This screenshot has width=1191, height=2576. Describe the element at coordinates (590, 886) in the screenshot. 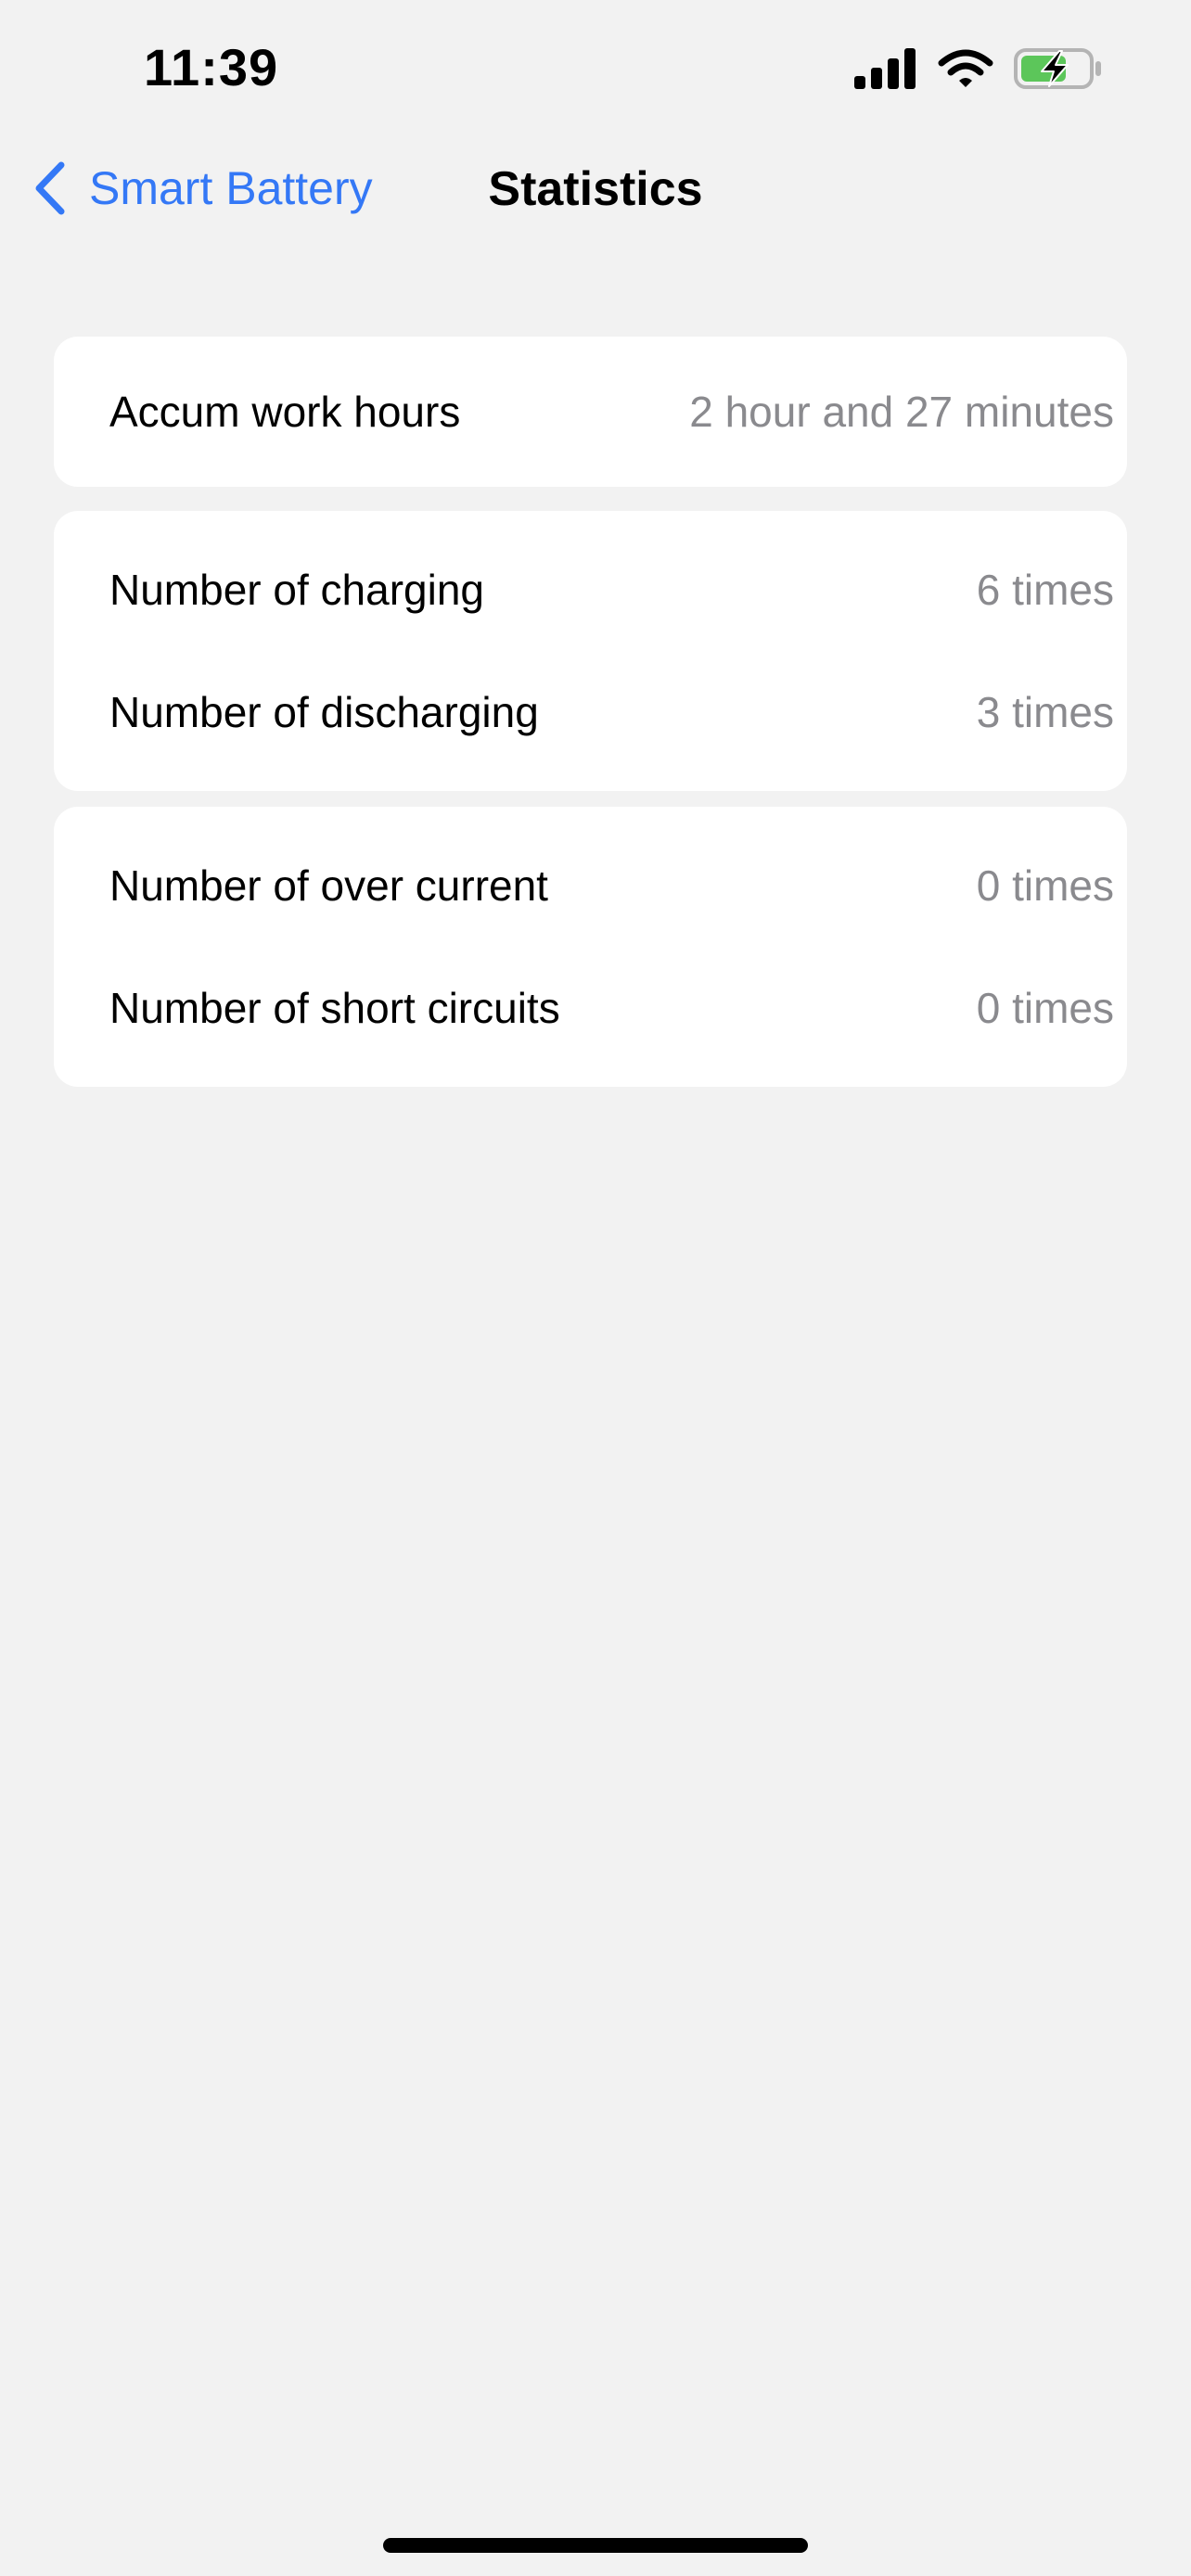

I see `list-item-number-of-over-current: Number of over current 0 times` at that location.